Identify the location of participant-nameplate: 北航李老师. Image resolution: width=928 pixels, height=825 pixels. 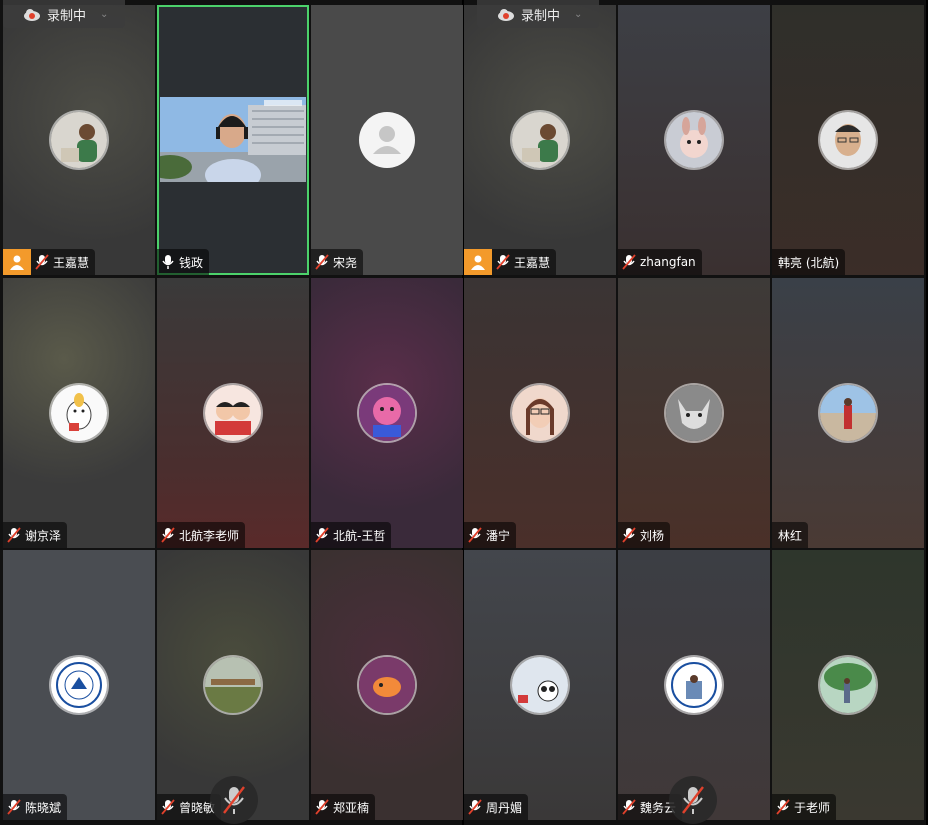
(201, 535).